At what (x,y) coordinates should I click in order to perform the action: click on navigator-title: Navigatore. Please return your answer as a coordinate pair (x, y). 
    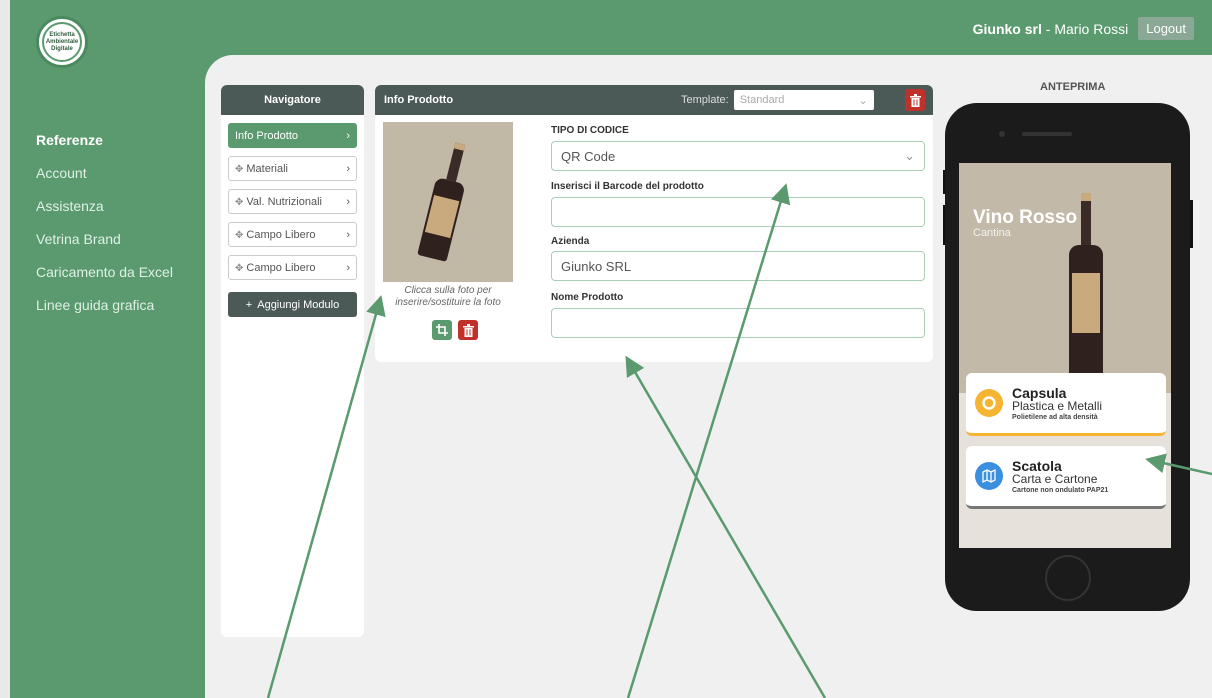
    Looking at the image, I should click on (292, 100).